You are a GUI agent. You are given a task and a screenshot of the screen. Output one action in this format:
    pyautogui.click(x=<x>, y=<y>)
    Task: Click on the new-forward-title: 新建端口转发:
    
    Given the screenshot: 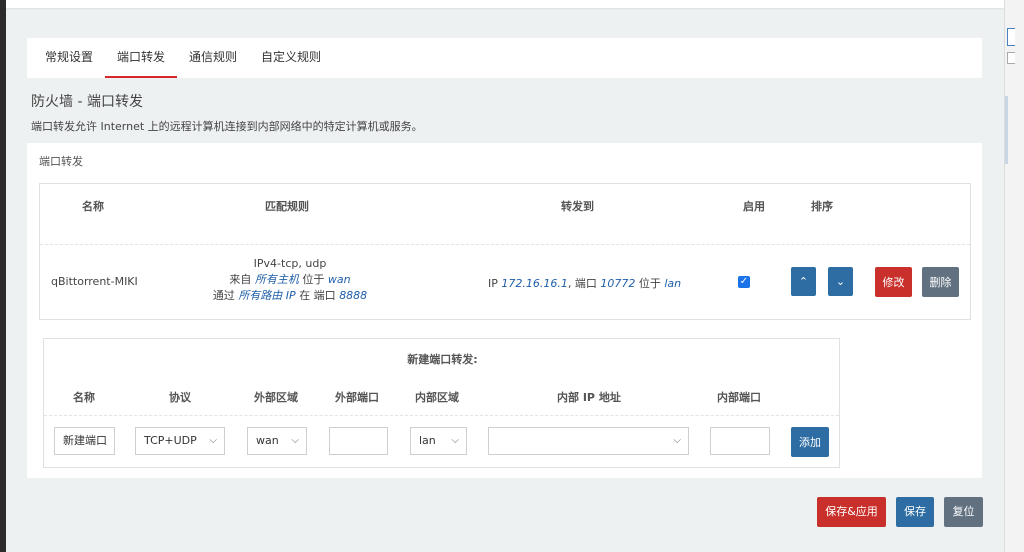 What is the action you would take?
    pyautogui.click(x=442, y=359)
    